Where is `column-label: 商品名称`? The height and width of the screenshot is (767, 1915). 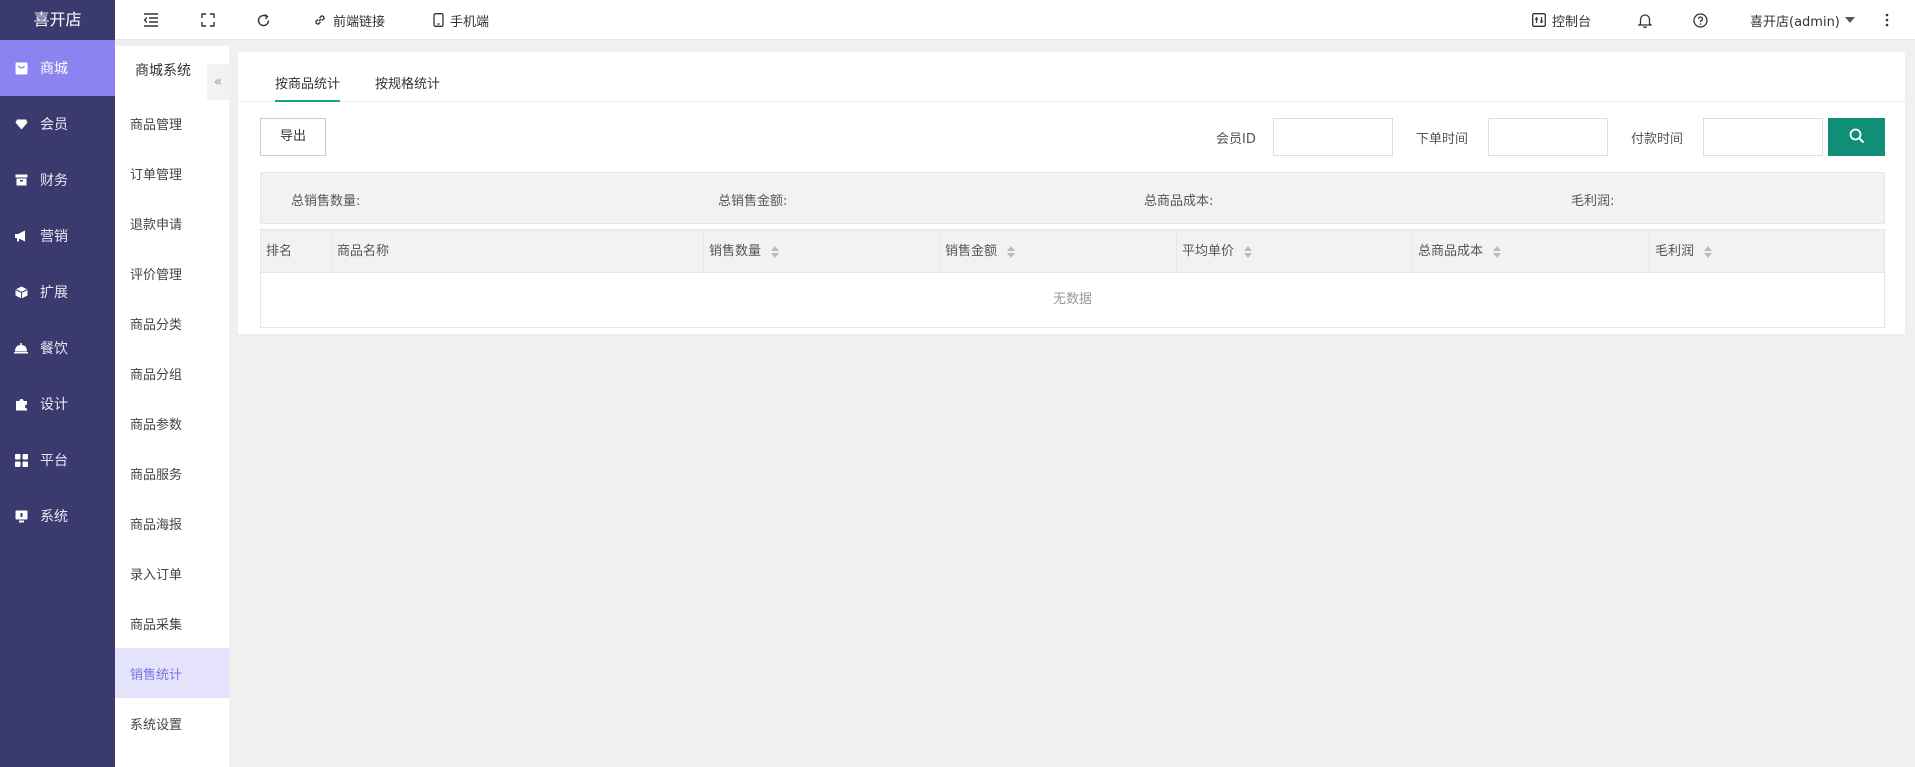
column-label: 商品名称 is located at coordinates (363, 251).